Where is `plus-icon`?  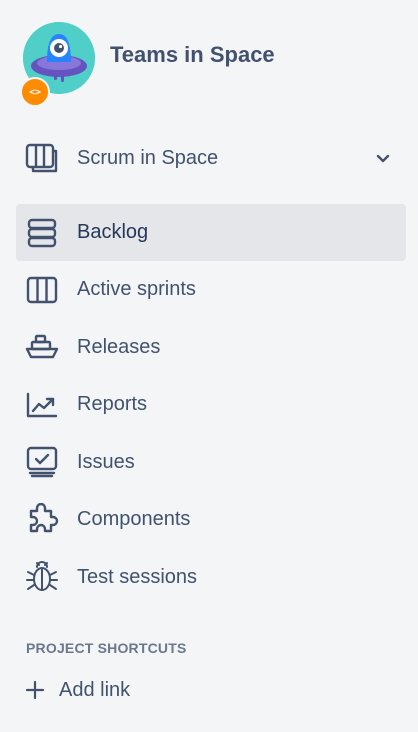 plus-icon is located at coordinates (35, 690).